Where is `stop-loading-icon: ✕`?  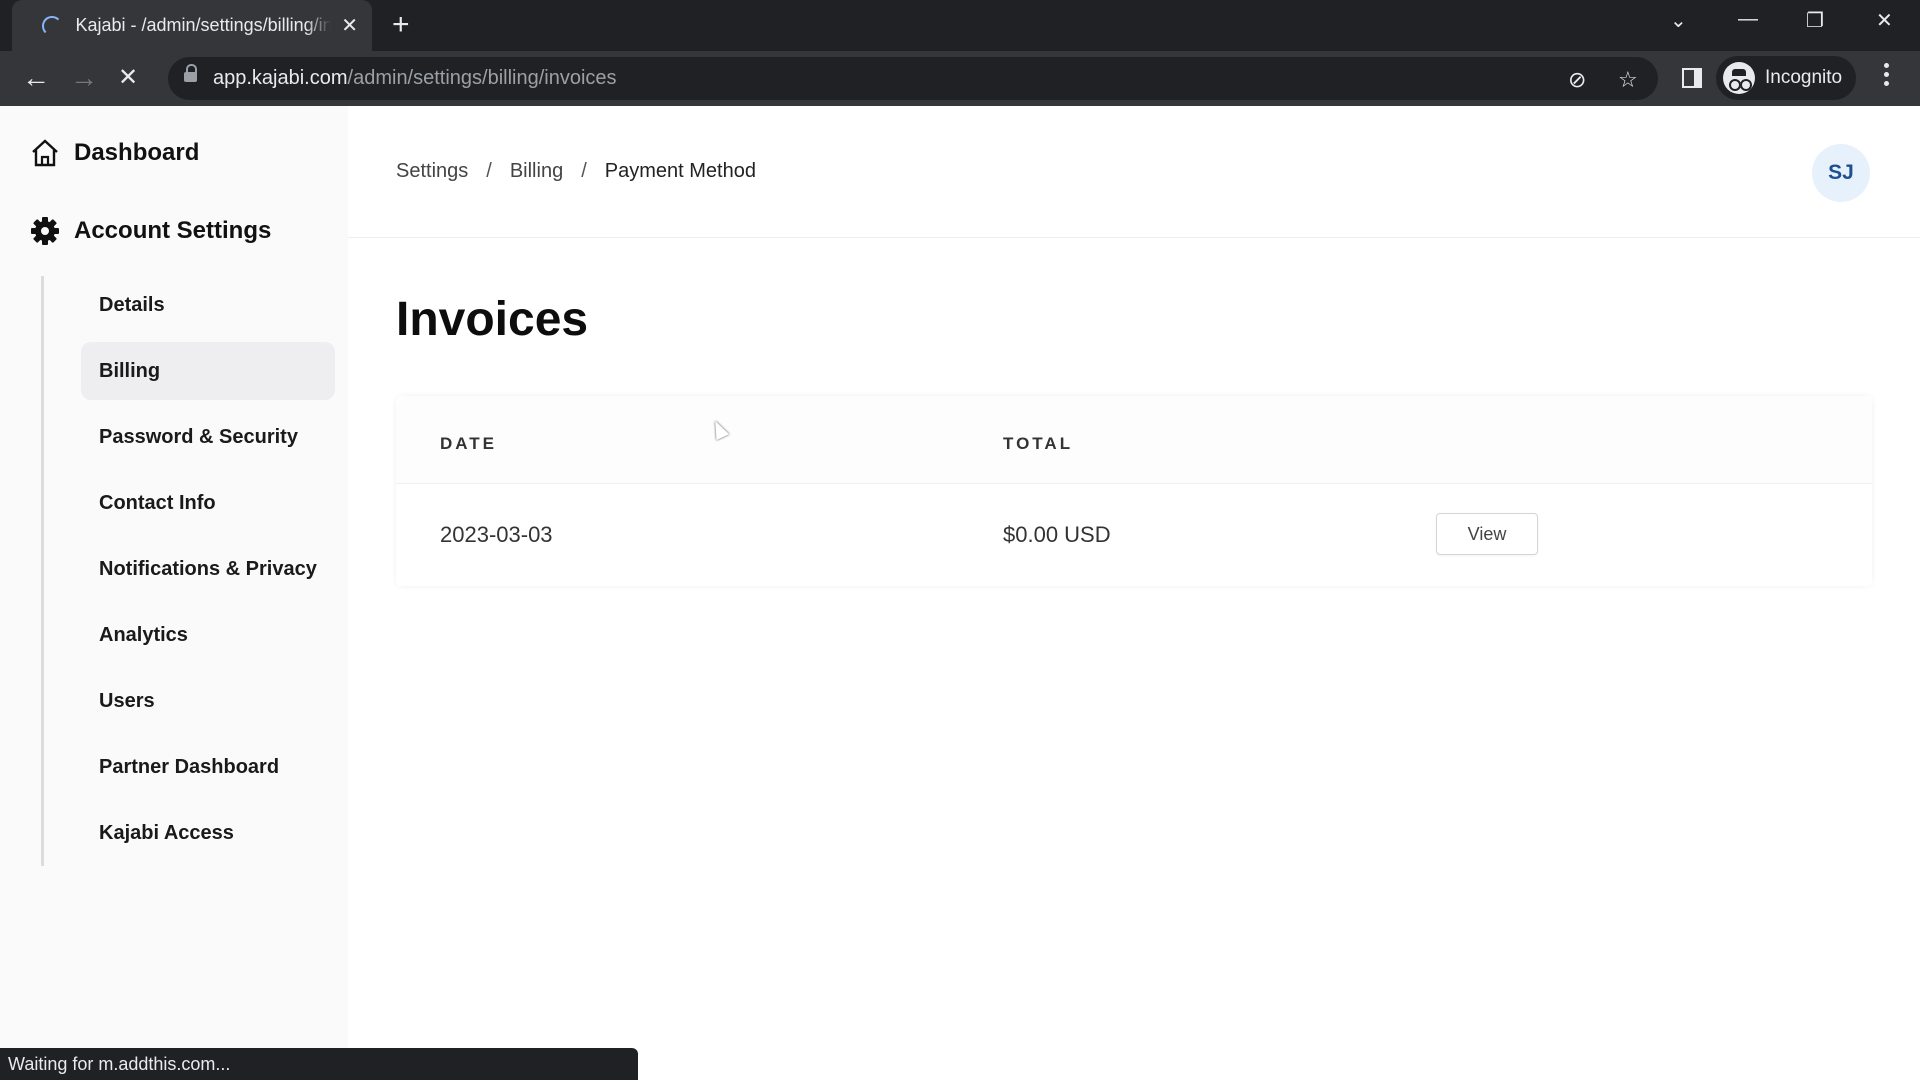 stop-loading-icon: ✕ is located at coordinates (128, 78).